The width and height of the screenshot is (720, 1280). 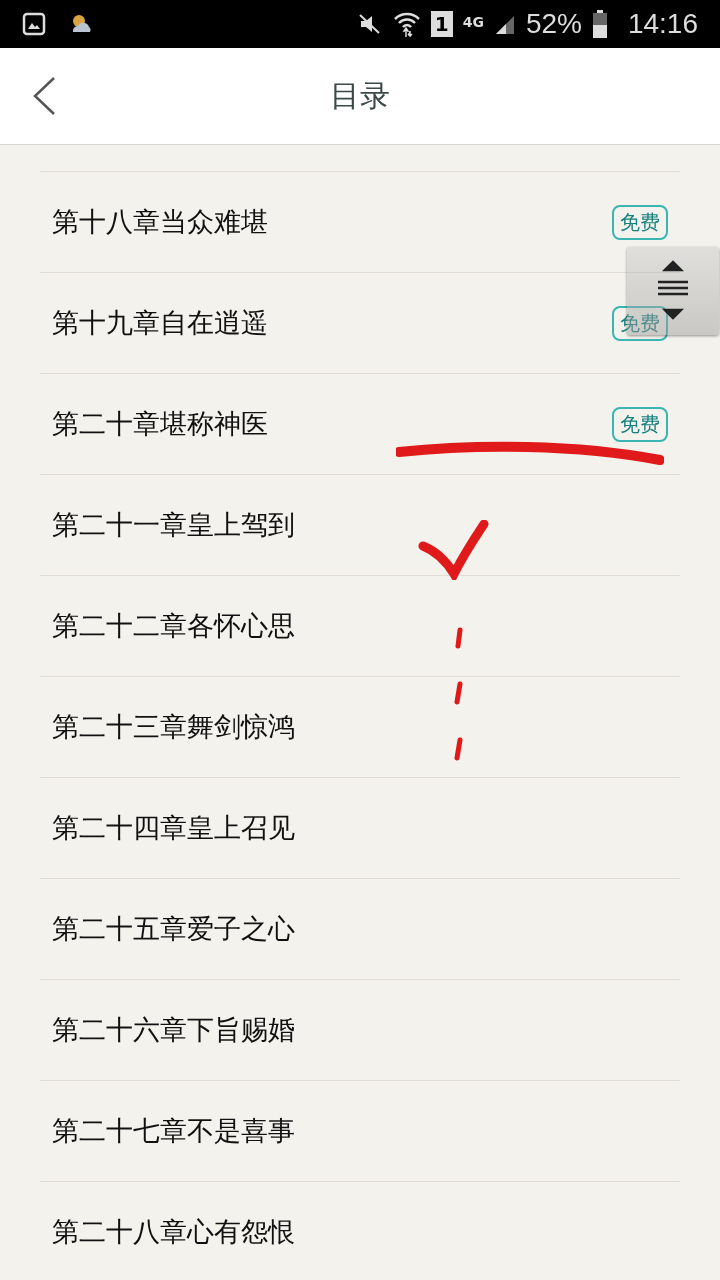 I want to click on chapter-item: 第二十章堪称神医 免费, so click(x=360, y=423).